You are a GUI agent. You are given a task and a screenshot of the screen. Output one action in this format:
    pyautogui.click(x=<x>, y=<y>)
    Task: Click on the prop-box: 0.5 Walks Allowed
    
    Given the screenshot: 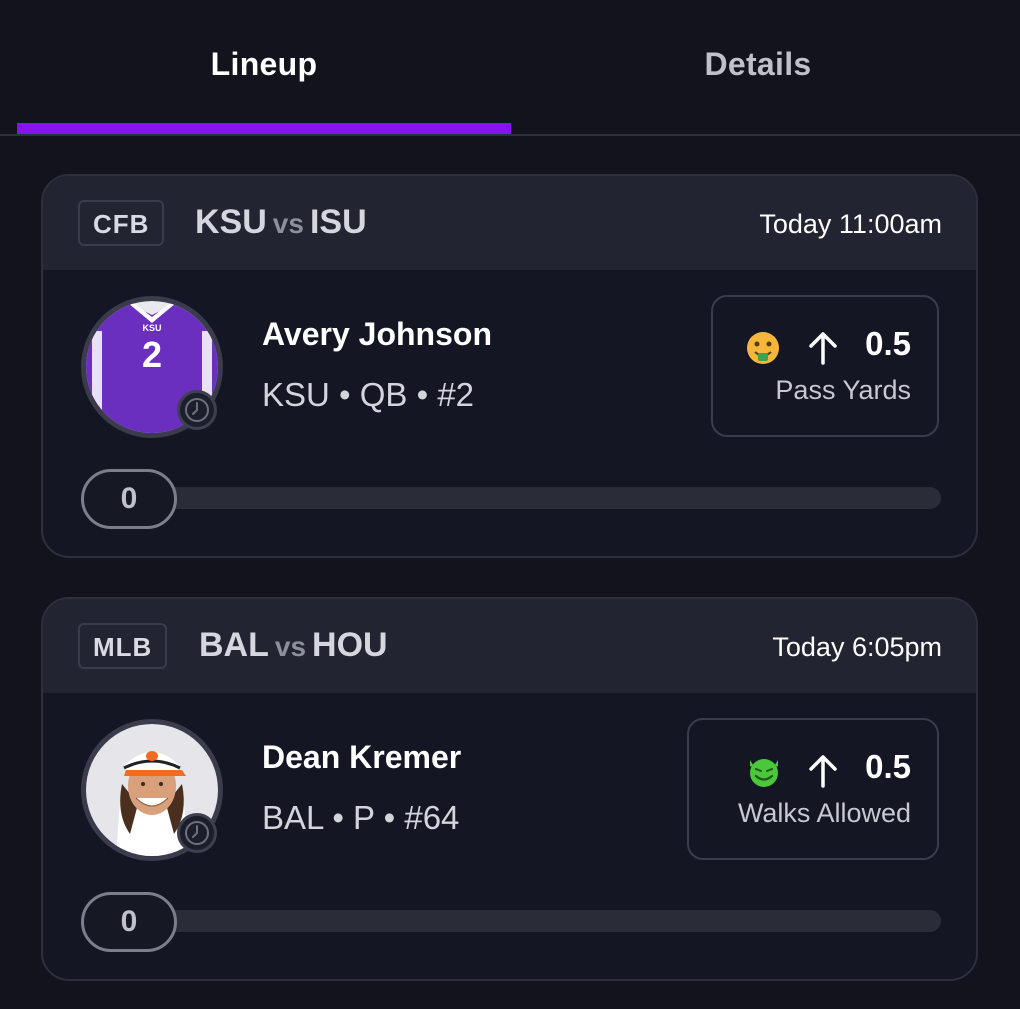 What is the action you would take?
    pyautogui.click(x=813, y=789)
    